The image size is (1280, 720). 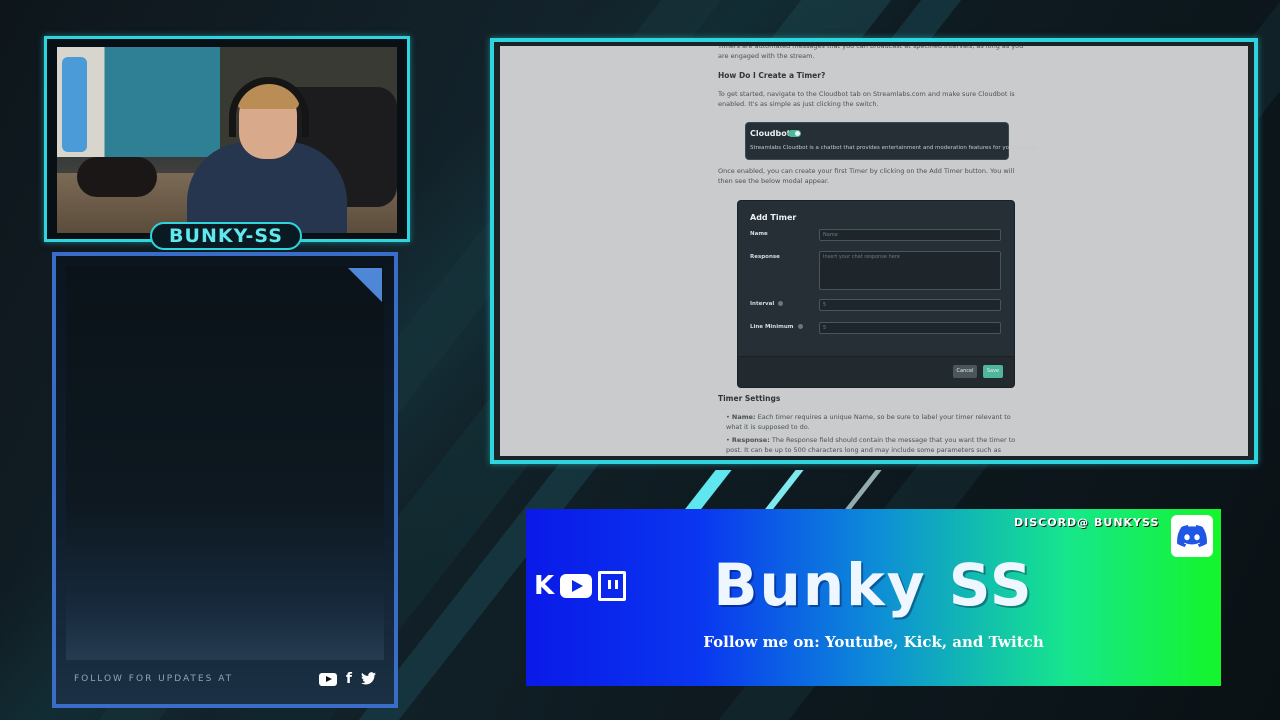 What do you see at coordinates (117, 177) in the screenshot?
I see `webcam-dog` at bounding box center [117, 177].